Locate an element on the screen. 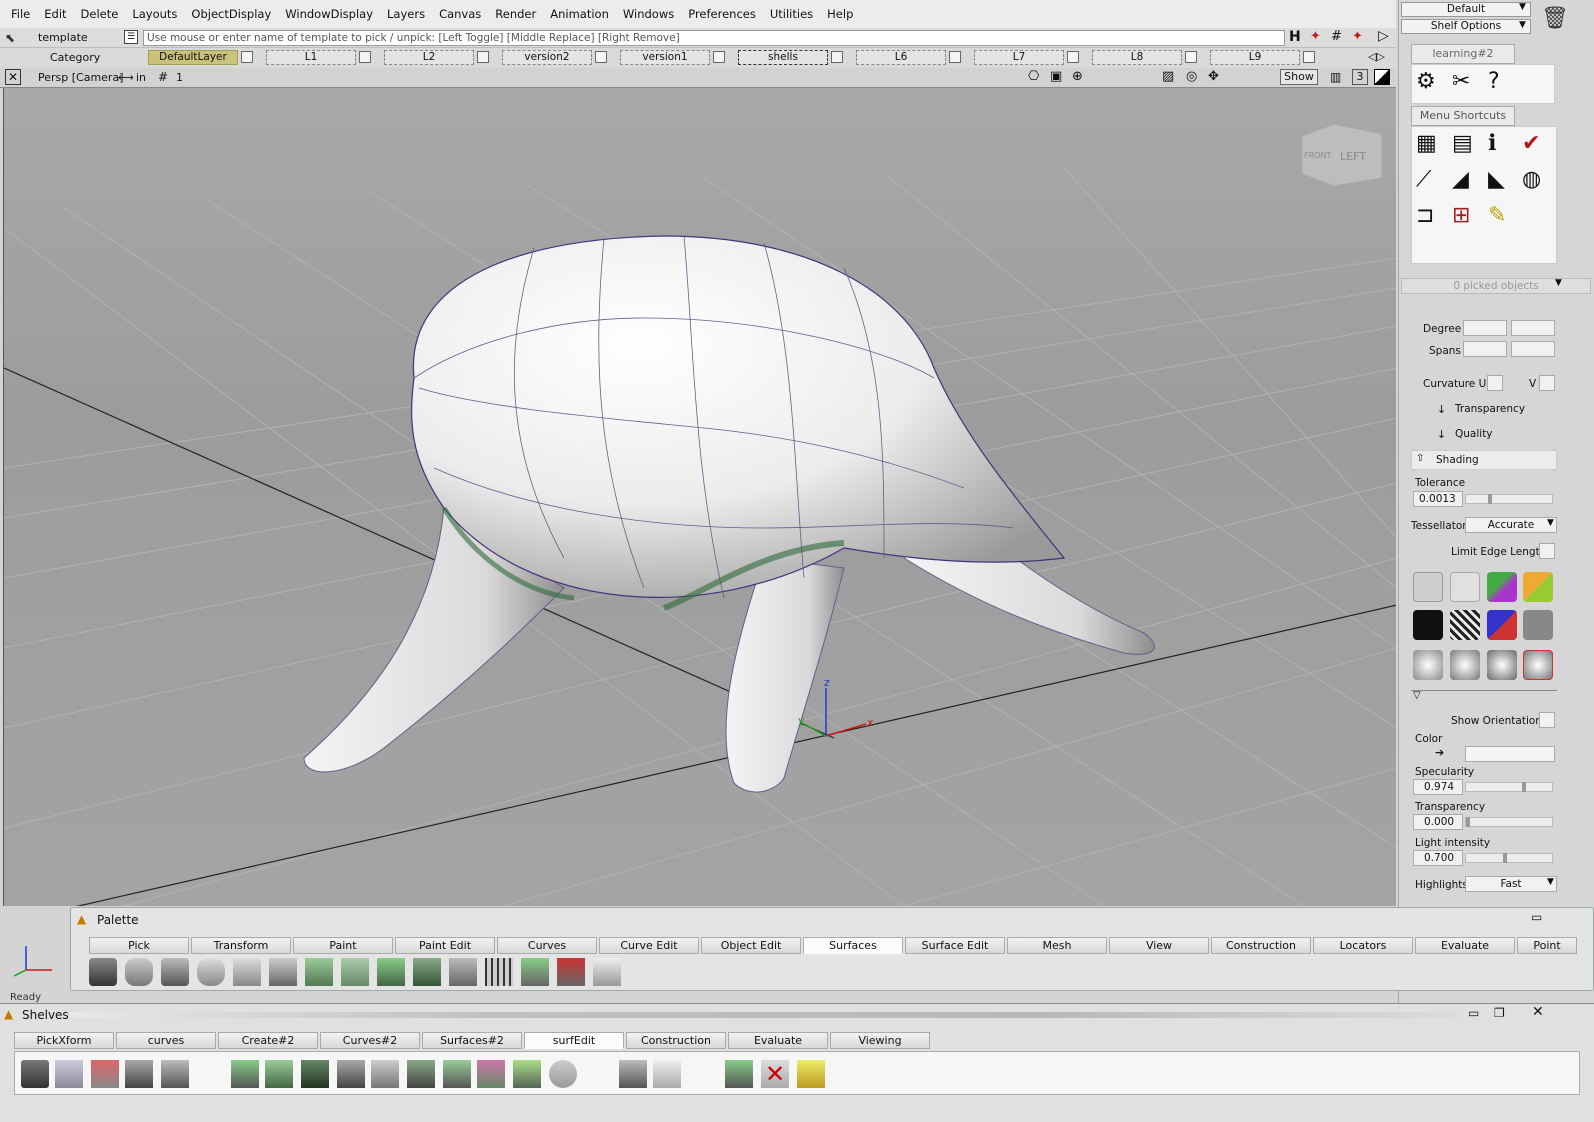 Image resolution: width=1594 pixels, height=1122 pixels. transparency-field: 0.000 is located at coordinates (1438, 822).